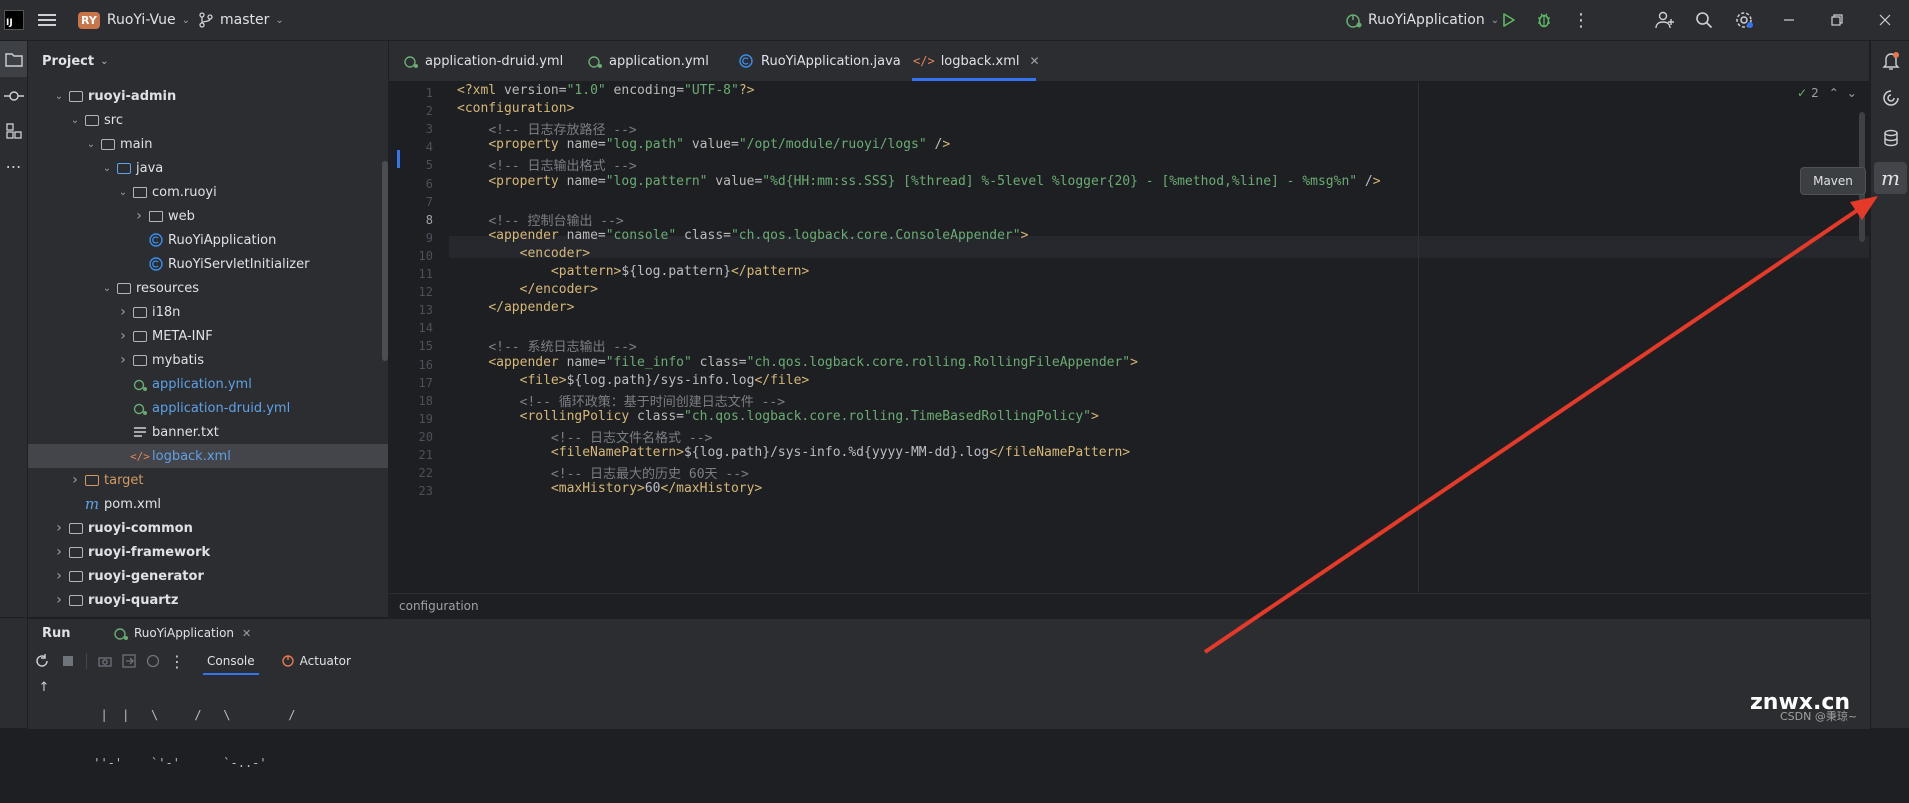 This screenshot has height=803, width=1909. I want to click on main-menu-icon, so click(47, 20).